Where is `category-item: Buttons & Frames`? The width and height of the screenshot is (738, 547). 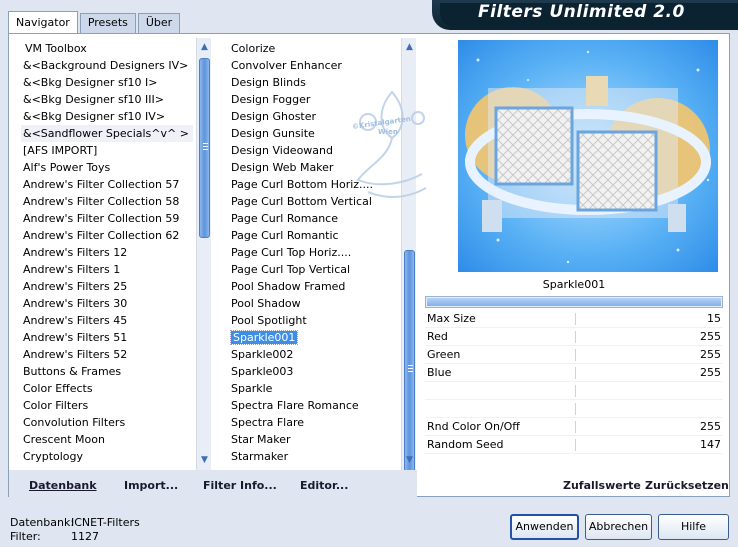
category-item: Buttons & Frames is located at coordinates (108, 371).